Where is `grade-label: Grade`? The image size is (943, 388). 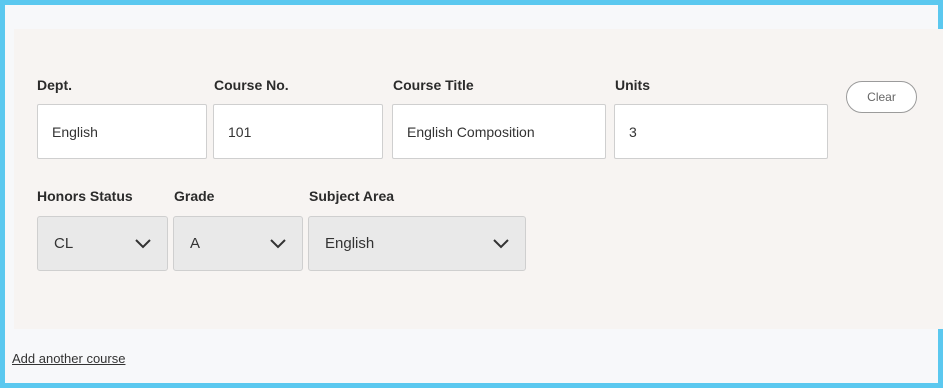 grade-label: Grade is located at coordinates (194, 196).